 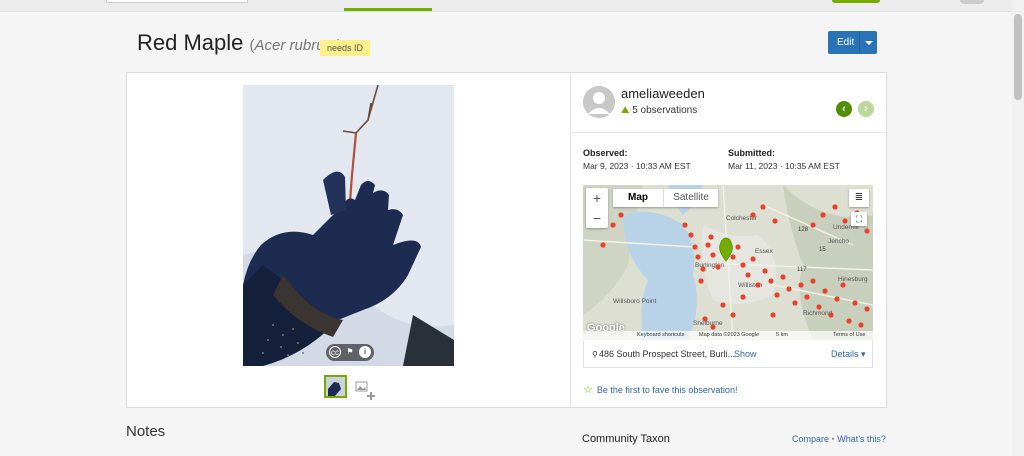 What do you see at coordinates (663, 93) in the screenshot?
I see `username-link: ameliaweeden` at bounding box center [663, 93].